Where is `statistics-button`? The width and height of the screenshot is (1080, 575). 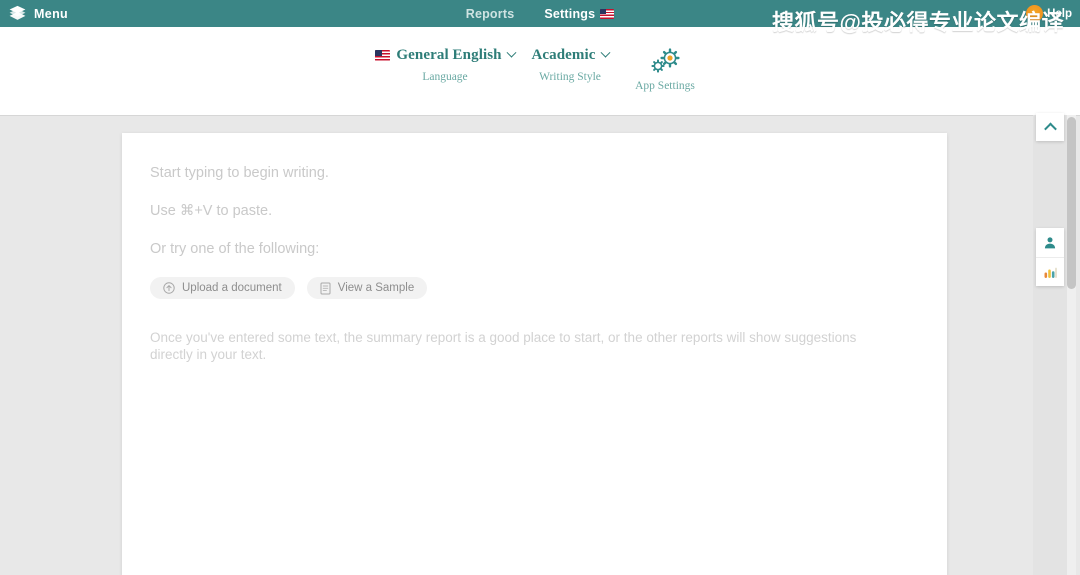
statistics-button is located at coordinates (1050, 271).